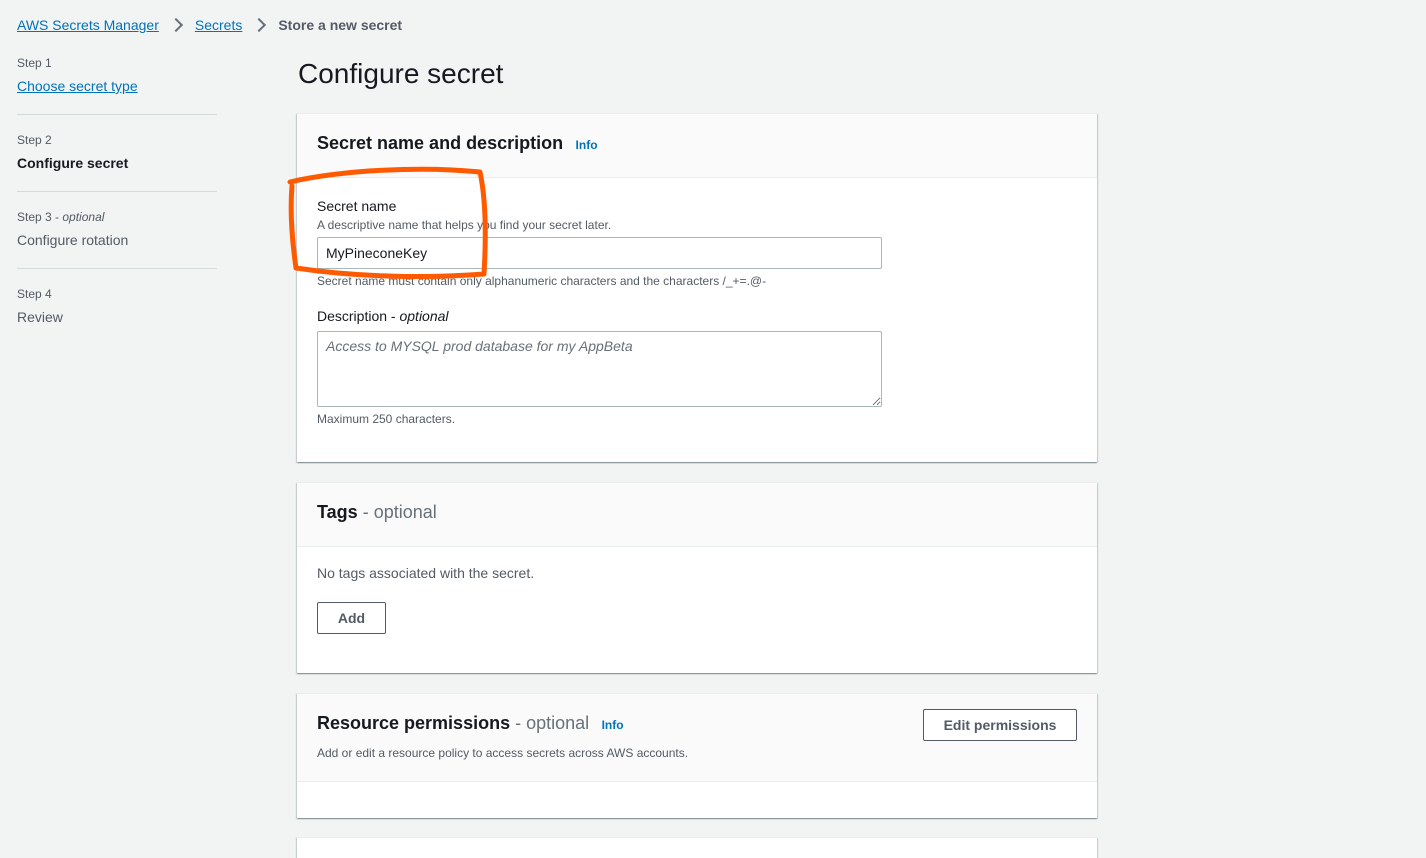 This screenshot has width=1426, height=858. Describe the element at coordinates (337, 512) in the screenshot. I see `panel-title: Tags` at that location.